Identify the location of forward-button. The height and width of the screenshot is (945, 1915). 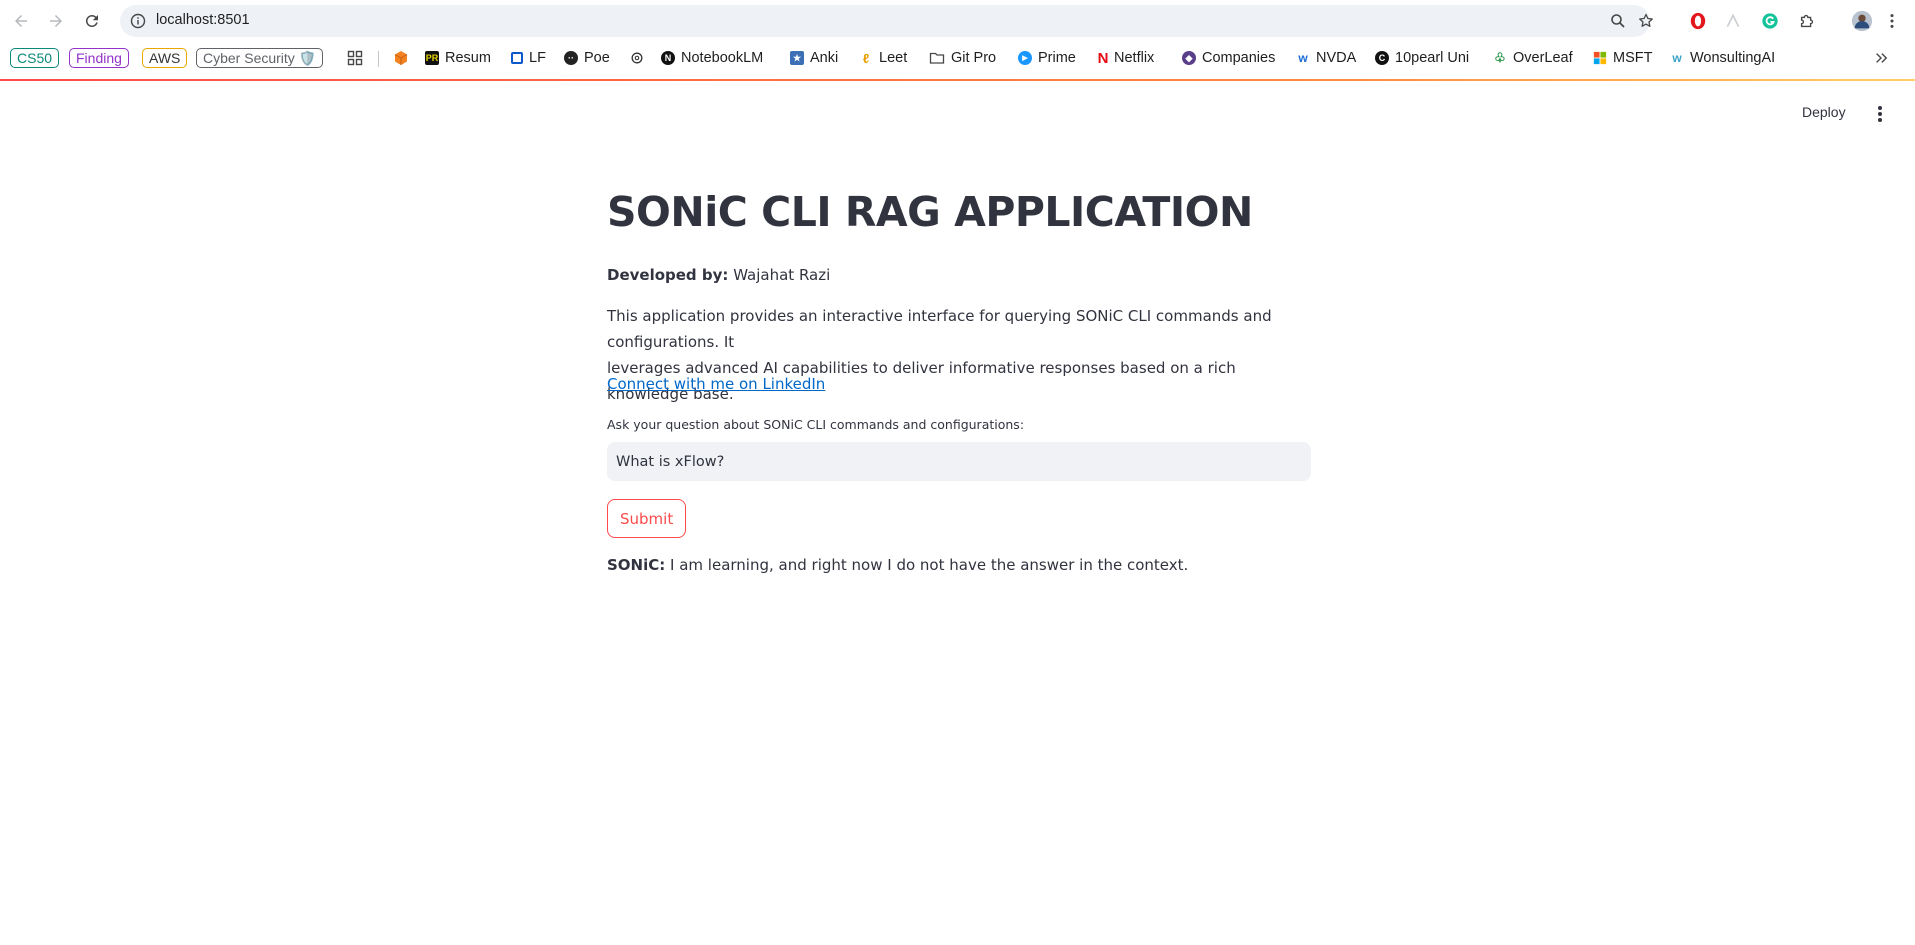
(56, 21).